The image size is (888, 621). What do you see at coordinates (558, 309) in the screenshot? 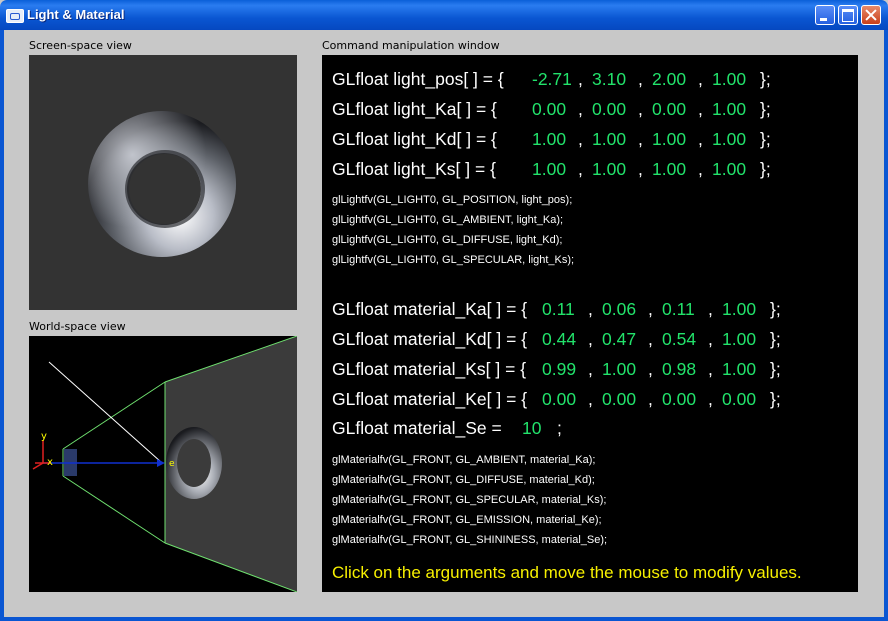
I see `material-value-0: 0.11` at bounding box center [558, 309].